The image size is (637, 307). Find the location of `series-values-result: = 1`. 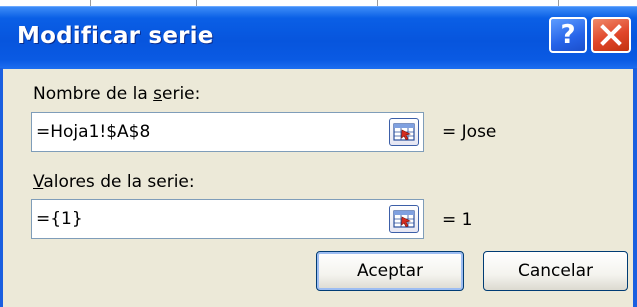

series-values-result: = 1 is located at coordinates (457, 220).